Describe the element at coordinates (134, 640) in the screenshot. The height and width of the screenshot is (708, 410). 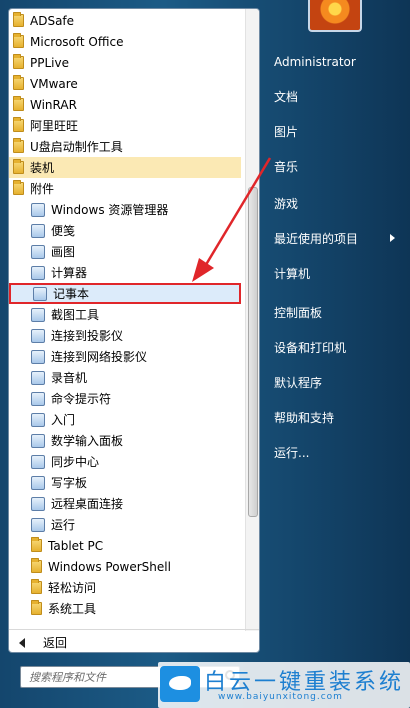
I see `back-button: 返回` at that location.